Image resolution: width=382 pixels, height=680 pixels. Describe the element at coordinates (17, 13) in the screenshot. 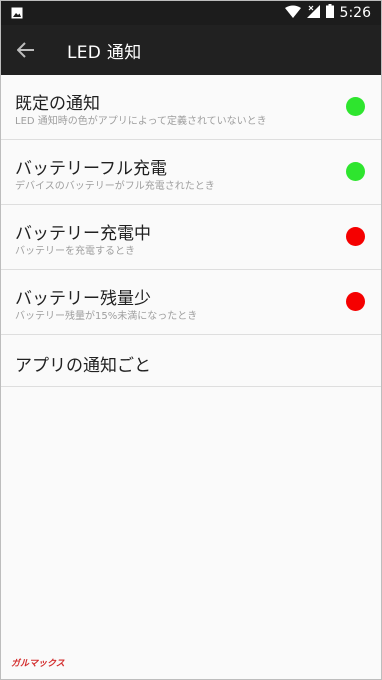

I see `image-notification-icon` at that location.